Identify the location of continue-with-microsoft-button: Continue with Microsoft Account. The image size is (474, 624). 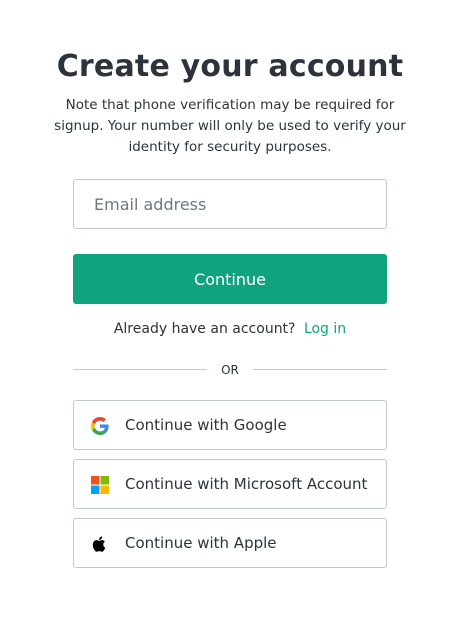
(230, 484).